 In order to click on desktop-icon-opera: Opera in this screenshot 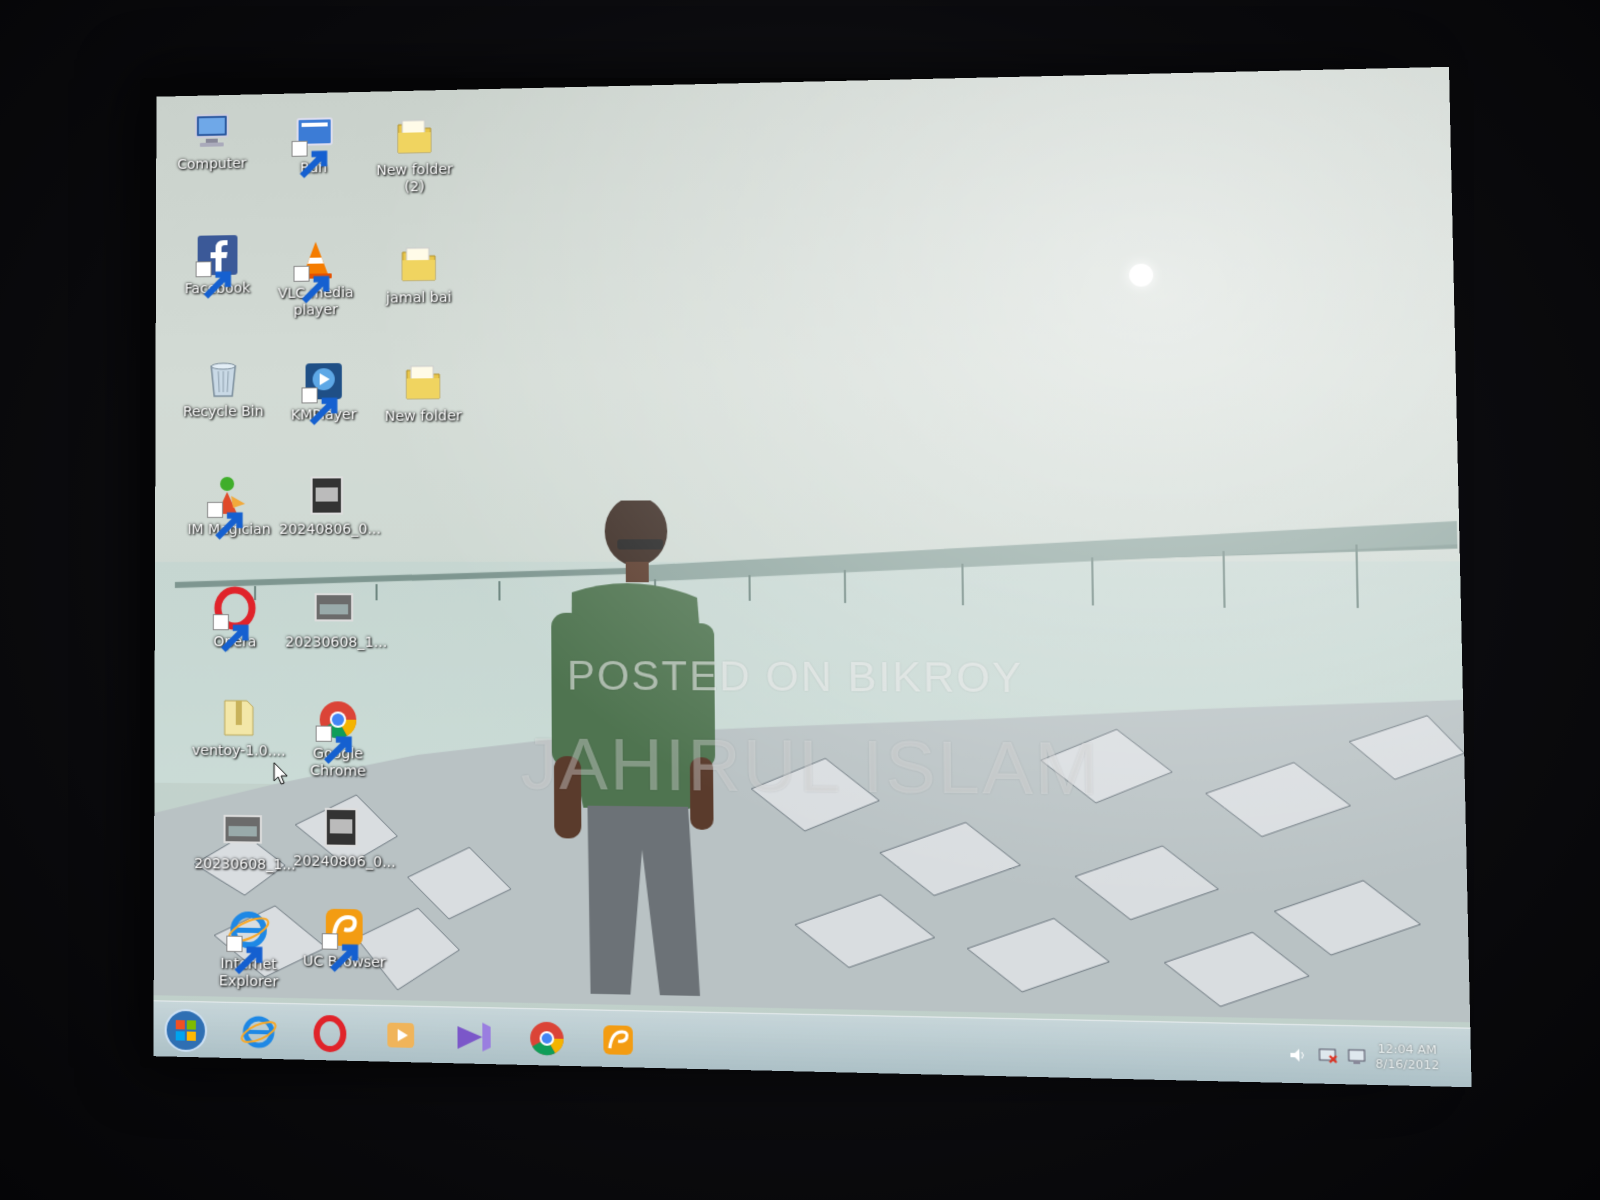, I will do `click(235, 619)`.